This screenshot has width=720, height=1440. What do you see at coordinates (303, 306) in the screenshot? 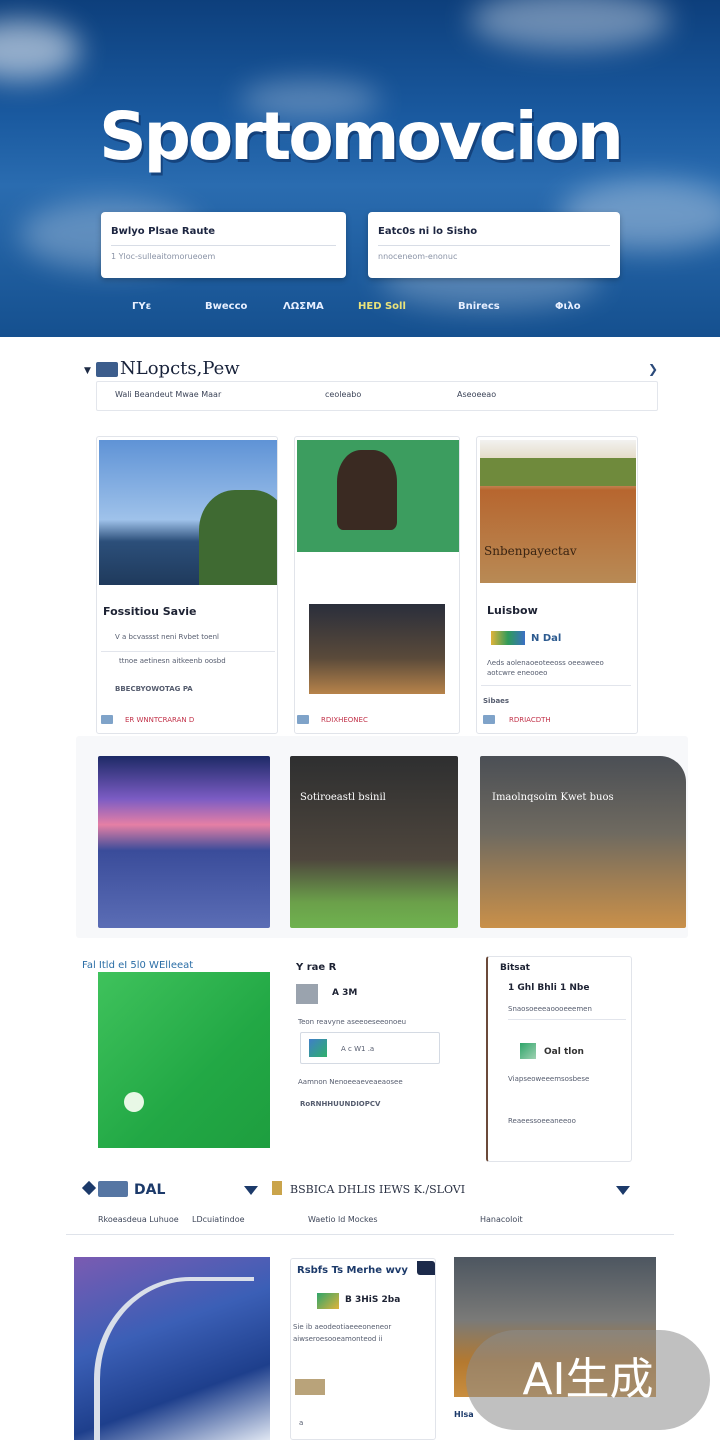
I see `nav-item: ΛΩΣΜΑ` at bounding box center [303, 306].